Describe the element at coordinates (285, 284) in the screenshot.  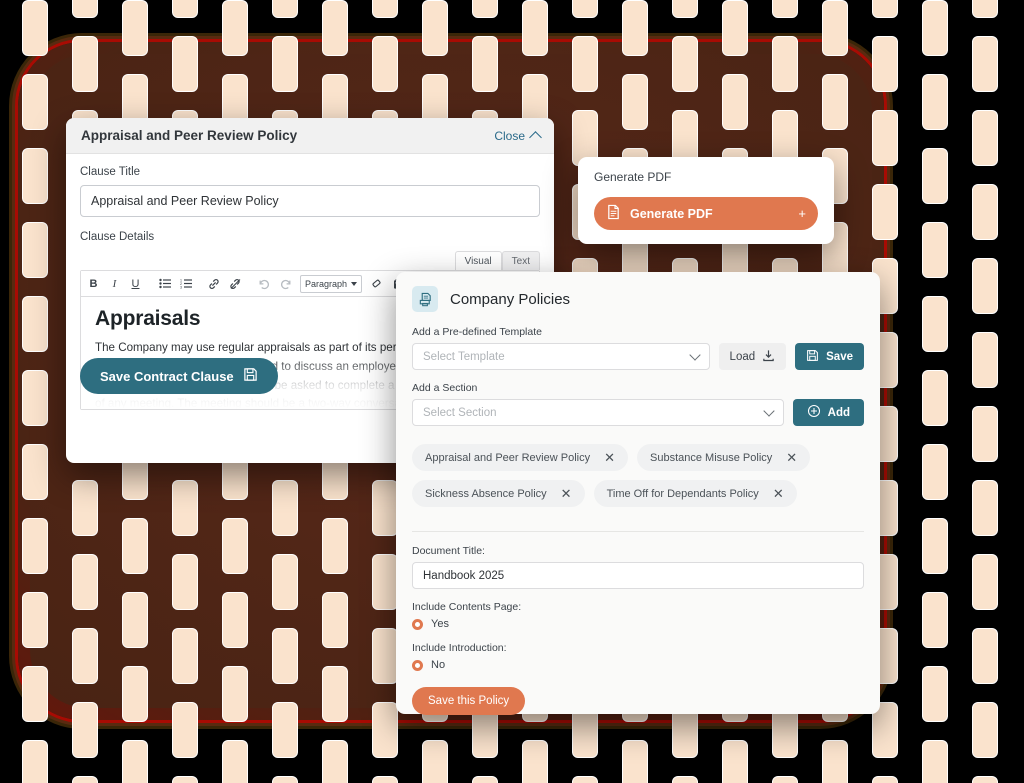
I see `redo-icon` at that location.